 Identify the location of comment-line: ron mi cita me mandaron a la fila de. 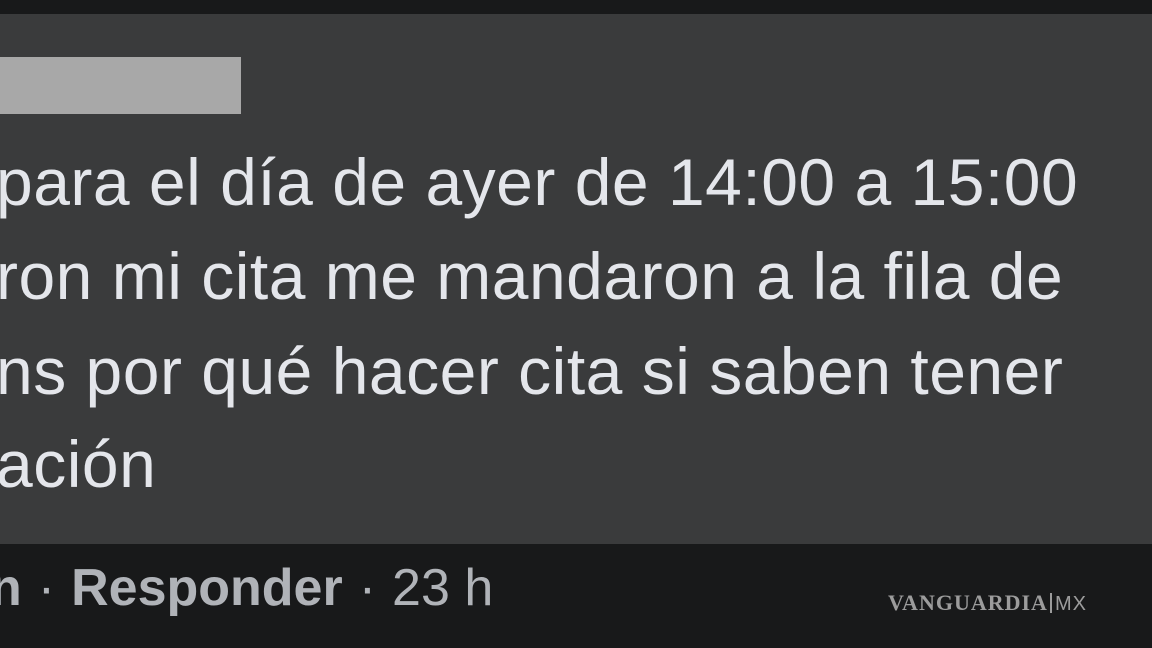
(532, 276).